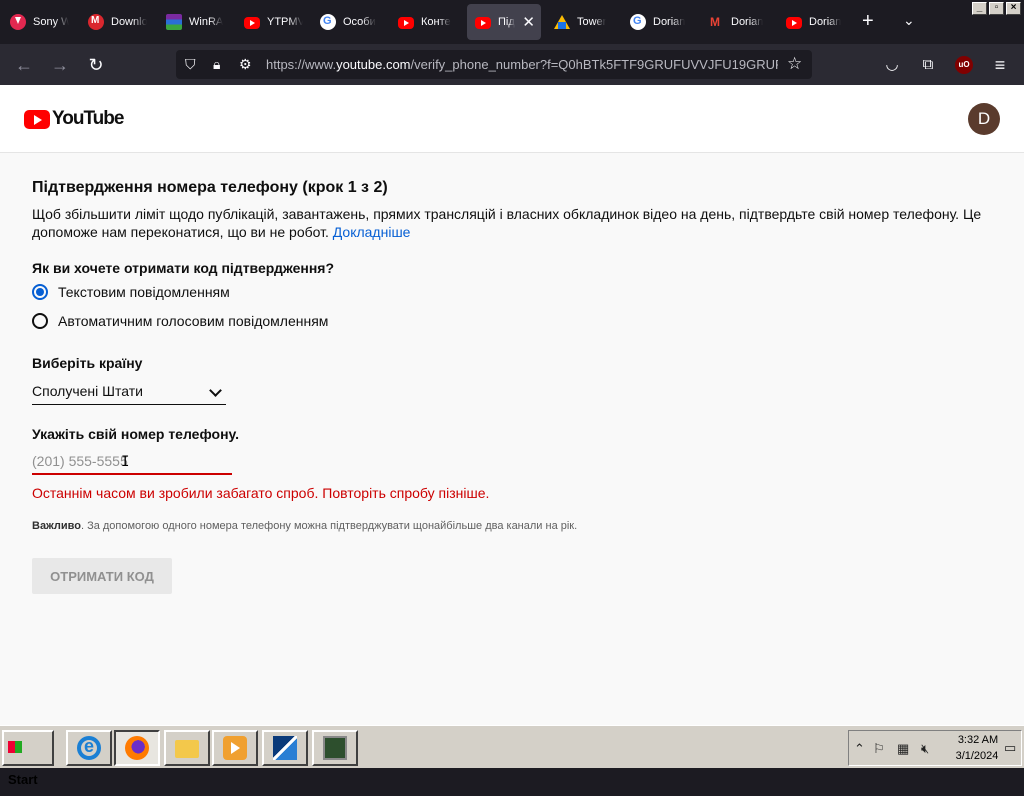  What do you see at coordinates (1010, 748) in the screenshot?
I see `show-desktop-icon: ▭` at bounding box center [1010, 748].